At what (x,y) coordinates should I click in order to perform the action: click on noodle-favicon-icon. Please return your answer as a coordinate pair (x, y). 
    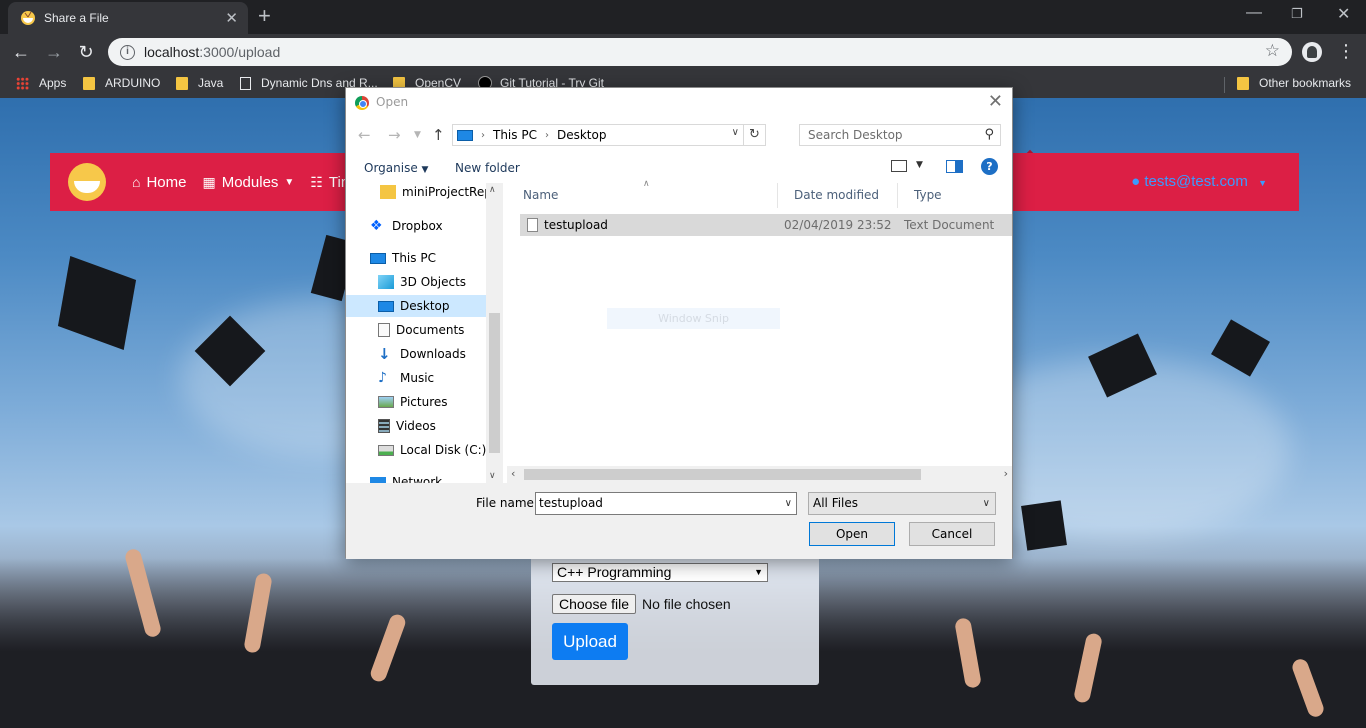
    Looking at the image, I should click on (28, 18).